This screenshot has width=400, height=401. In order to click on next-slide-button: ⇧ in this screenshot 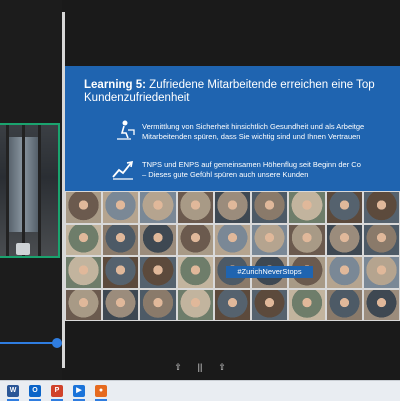, I will do `click(222, 367)`.